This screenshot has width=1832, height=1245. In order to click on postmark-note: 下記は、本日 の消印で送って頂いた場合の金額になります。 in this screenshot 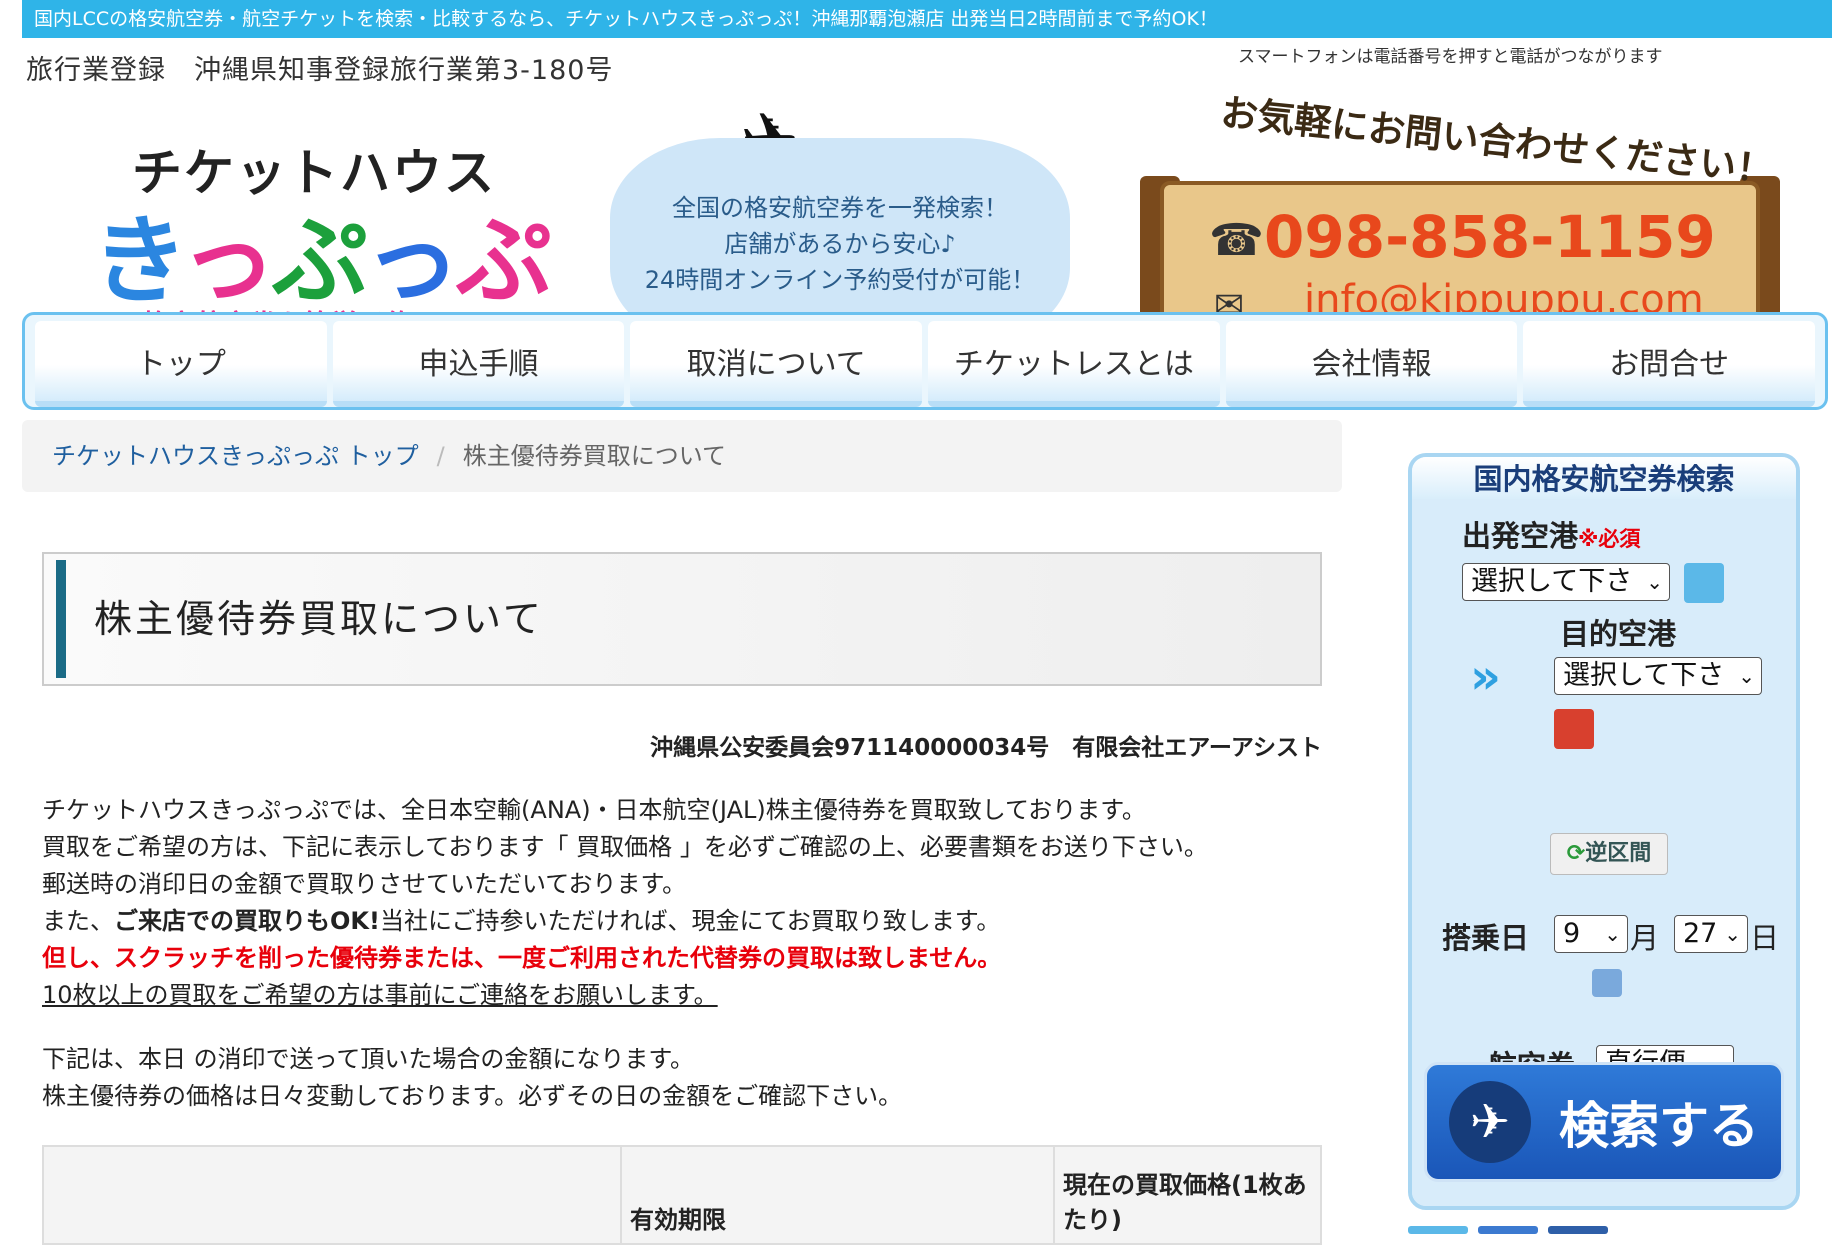, I will do `click(368, 1059)`.